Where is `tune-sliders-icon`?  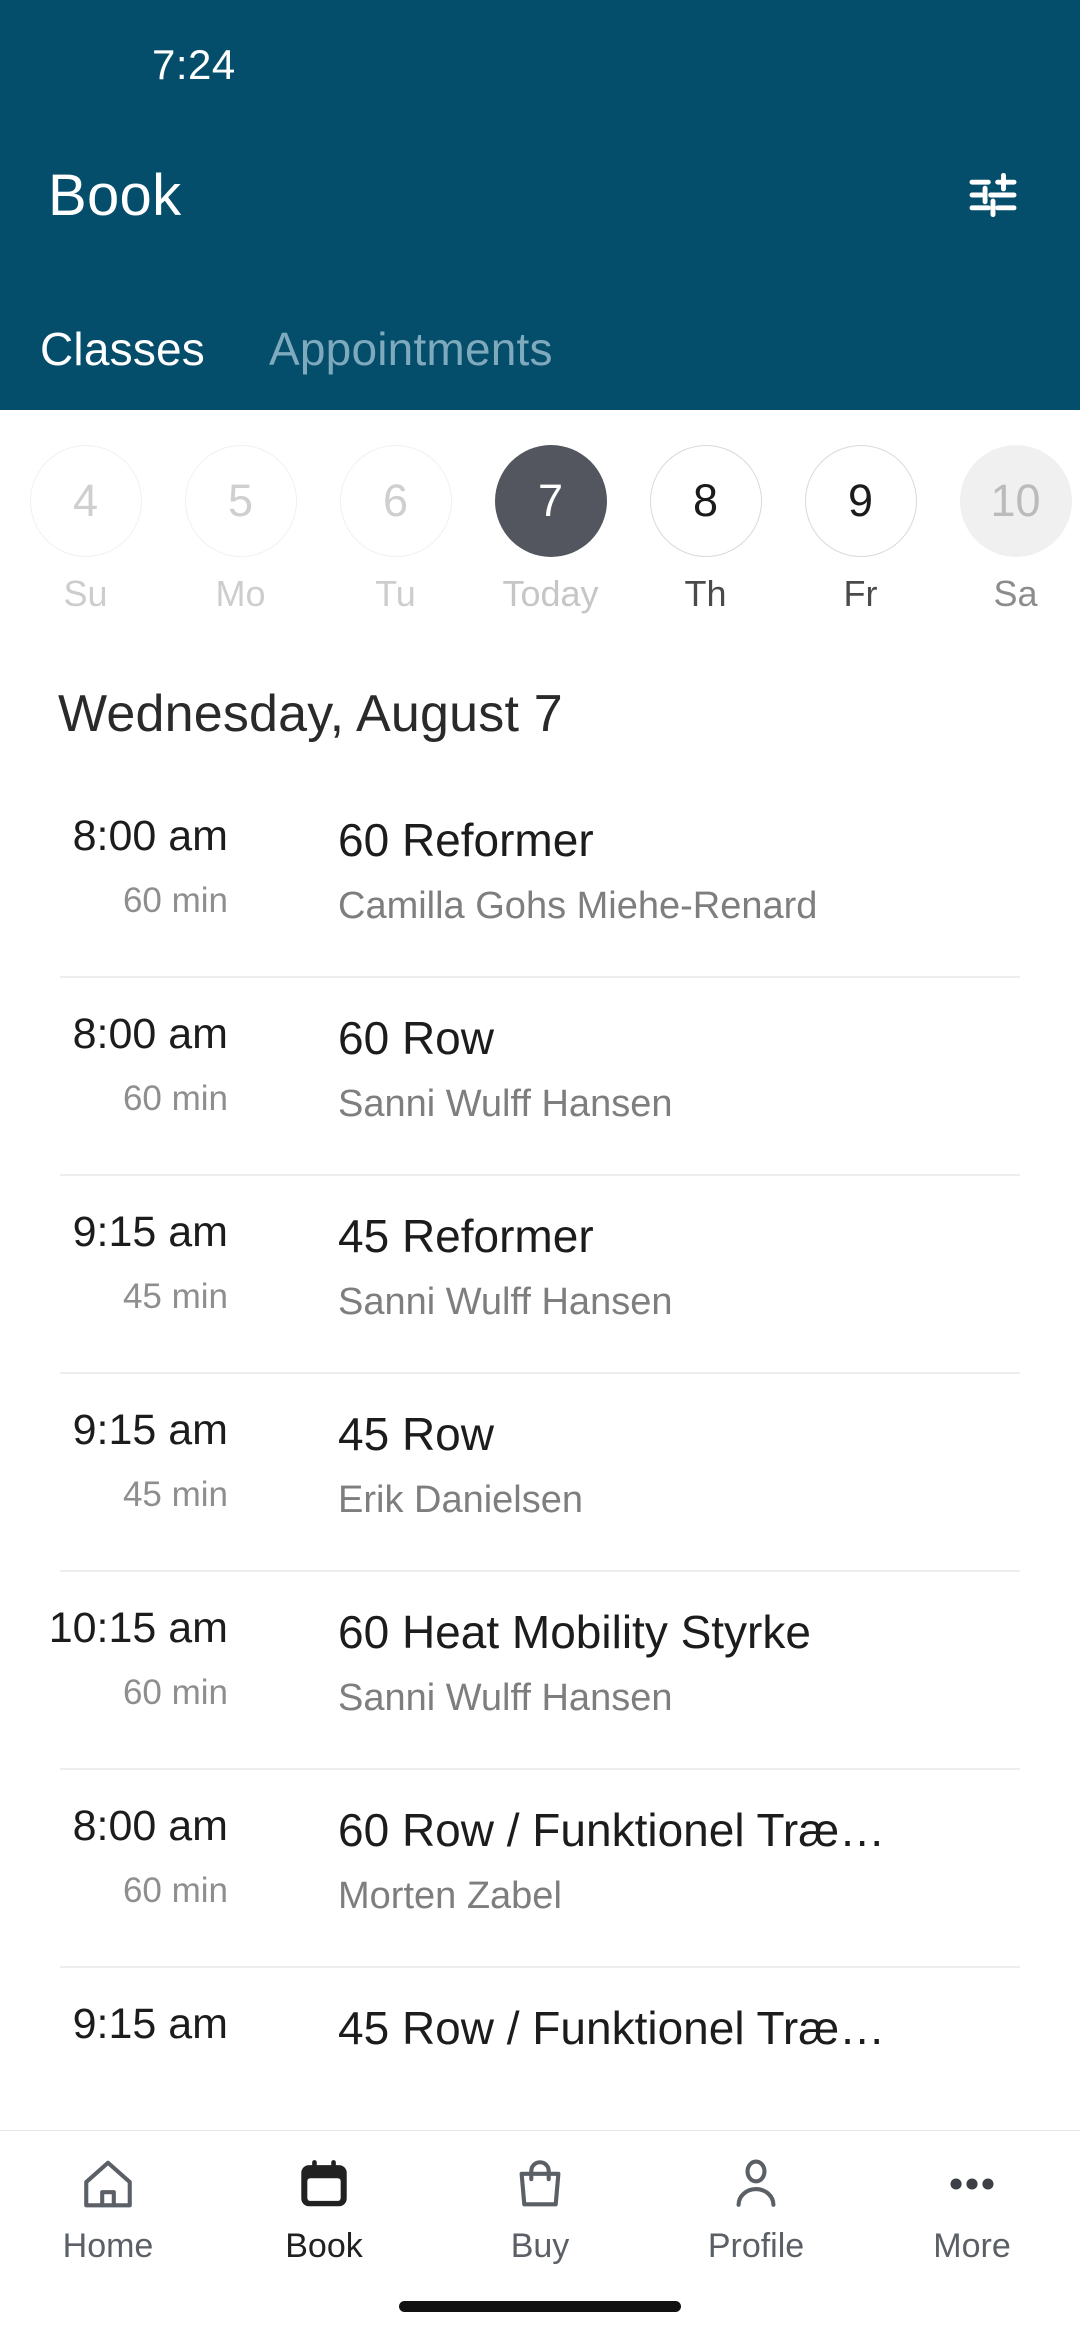 tune-sliders-icon is located at coordinates (993, 195).